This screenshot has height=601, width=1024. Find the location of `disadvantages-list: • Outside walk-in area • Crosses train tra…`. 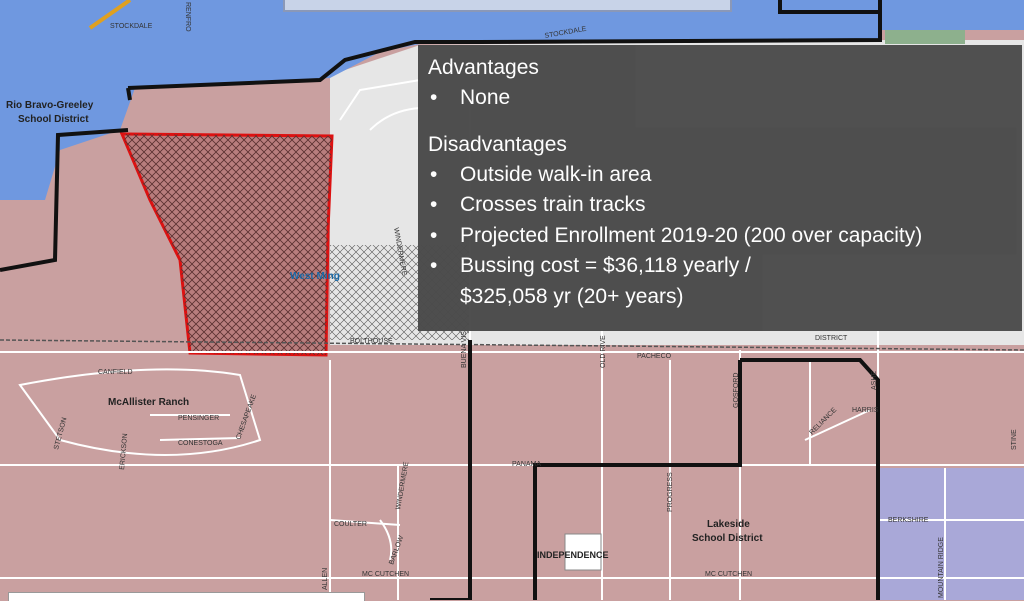

disadvantages-list: • Outside walk-in area • Crosses train tra… is located at coordinates (720, 236).